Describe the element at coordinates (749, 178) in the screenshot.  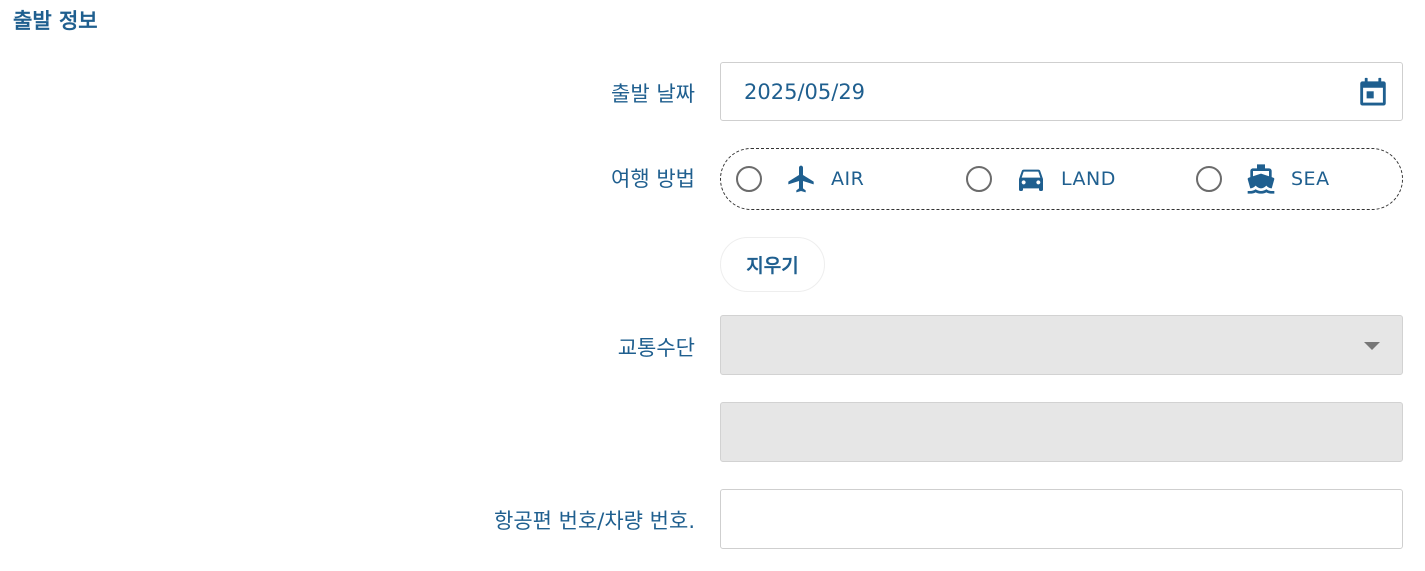
I see `radio-button-air` at that location.